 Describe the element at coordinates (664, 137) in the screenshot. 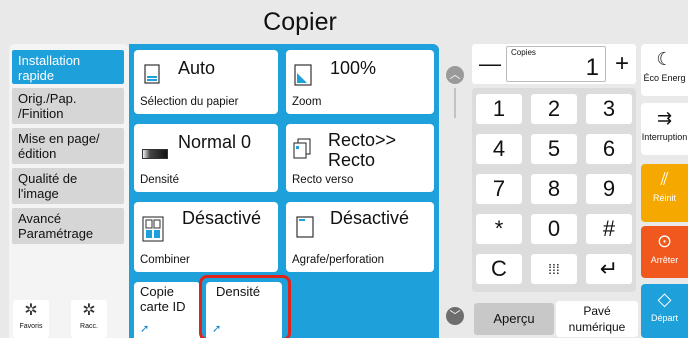

I see `interrupt-label: Interruption` at that location.